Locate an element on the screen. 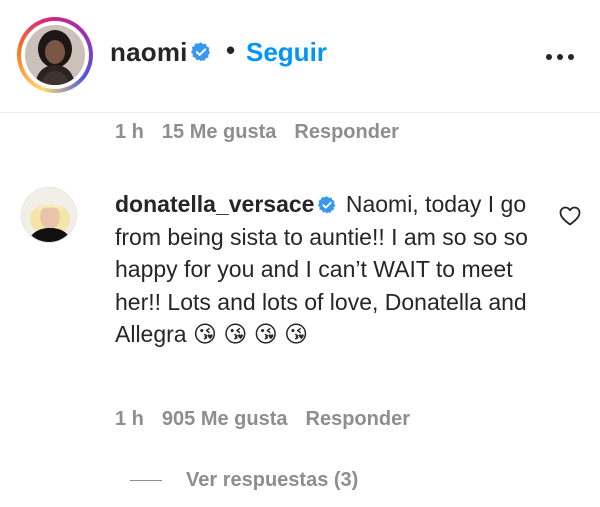 The image size is (600, 507). post-author-username: naomi is located at coordinates (149, 52).